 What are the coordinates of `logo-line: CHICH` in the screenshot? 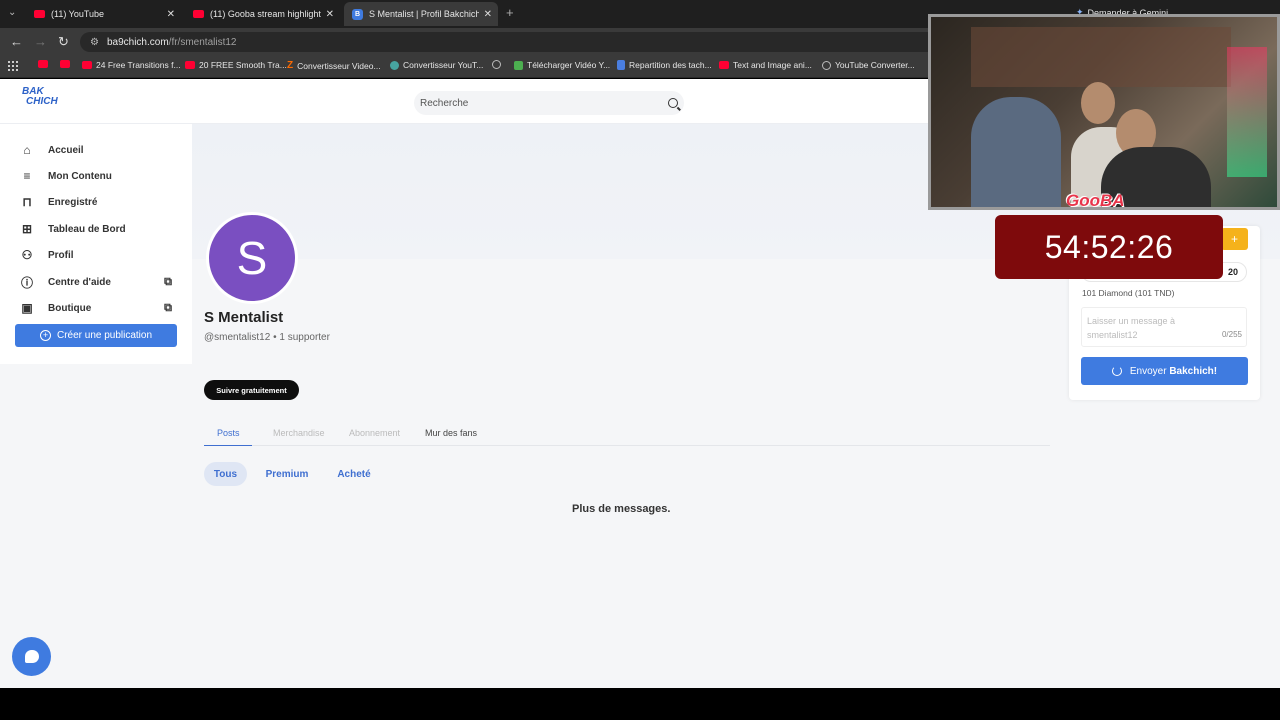 It's located at (42, 101).